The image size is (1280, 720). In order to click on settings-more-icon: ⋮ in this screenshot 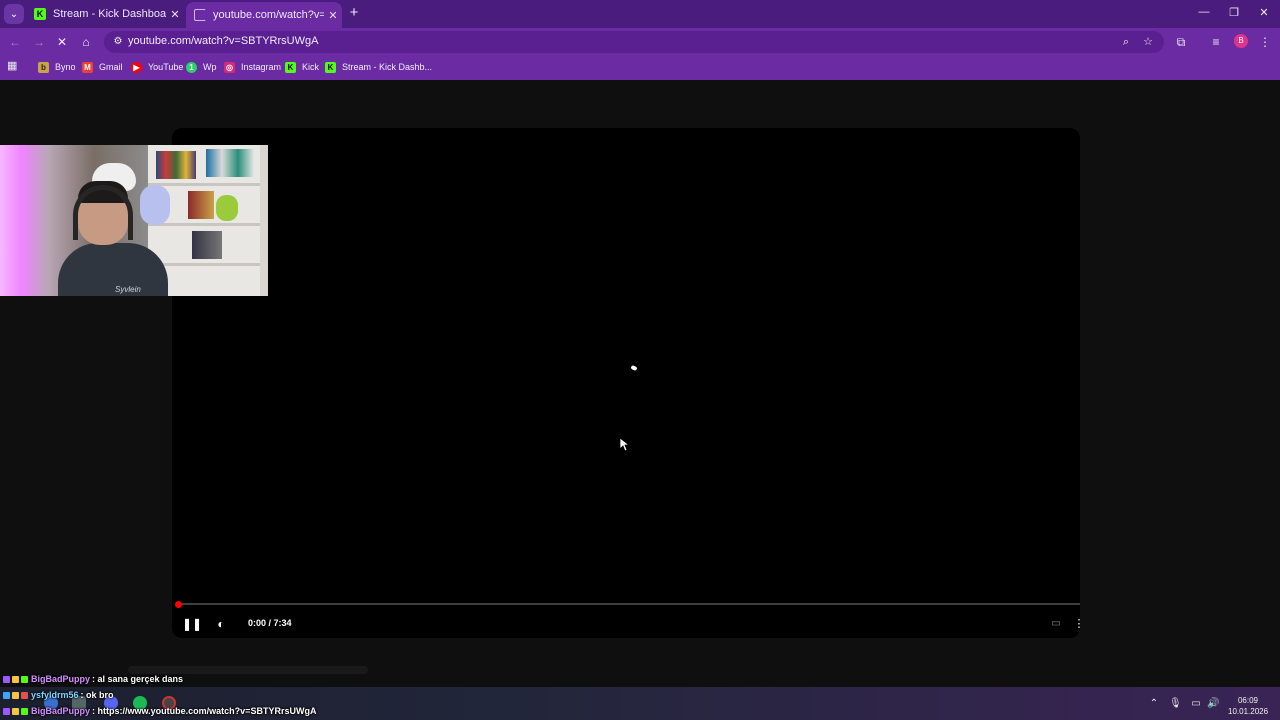, I will do `click(1079, 624)`.